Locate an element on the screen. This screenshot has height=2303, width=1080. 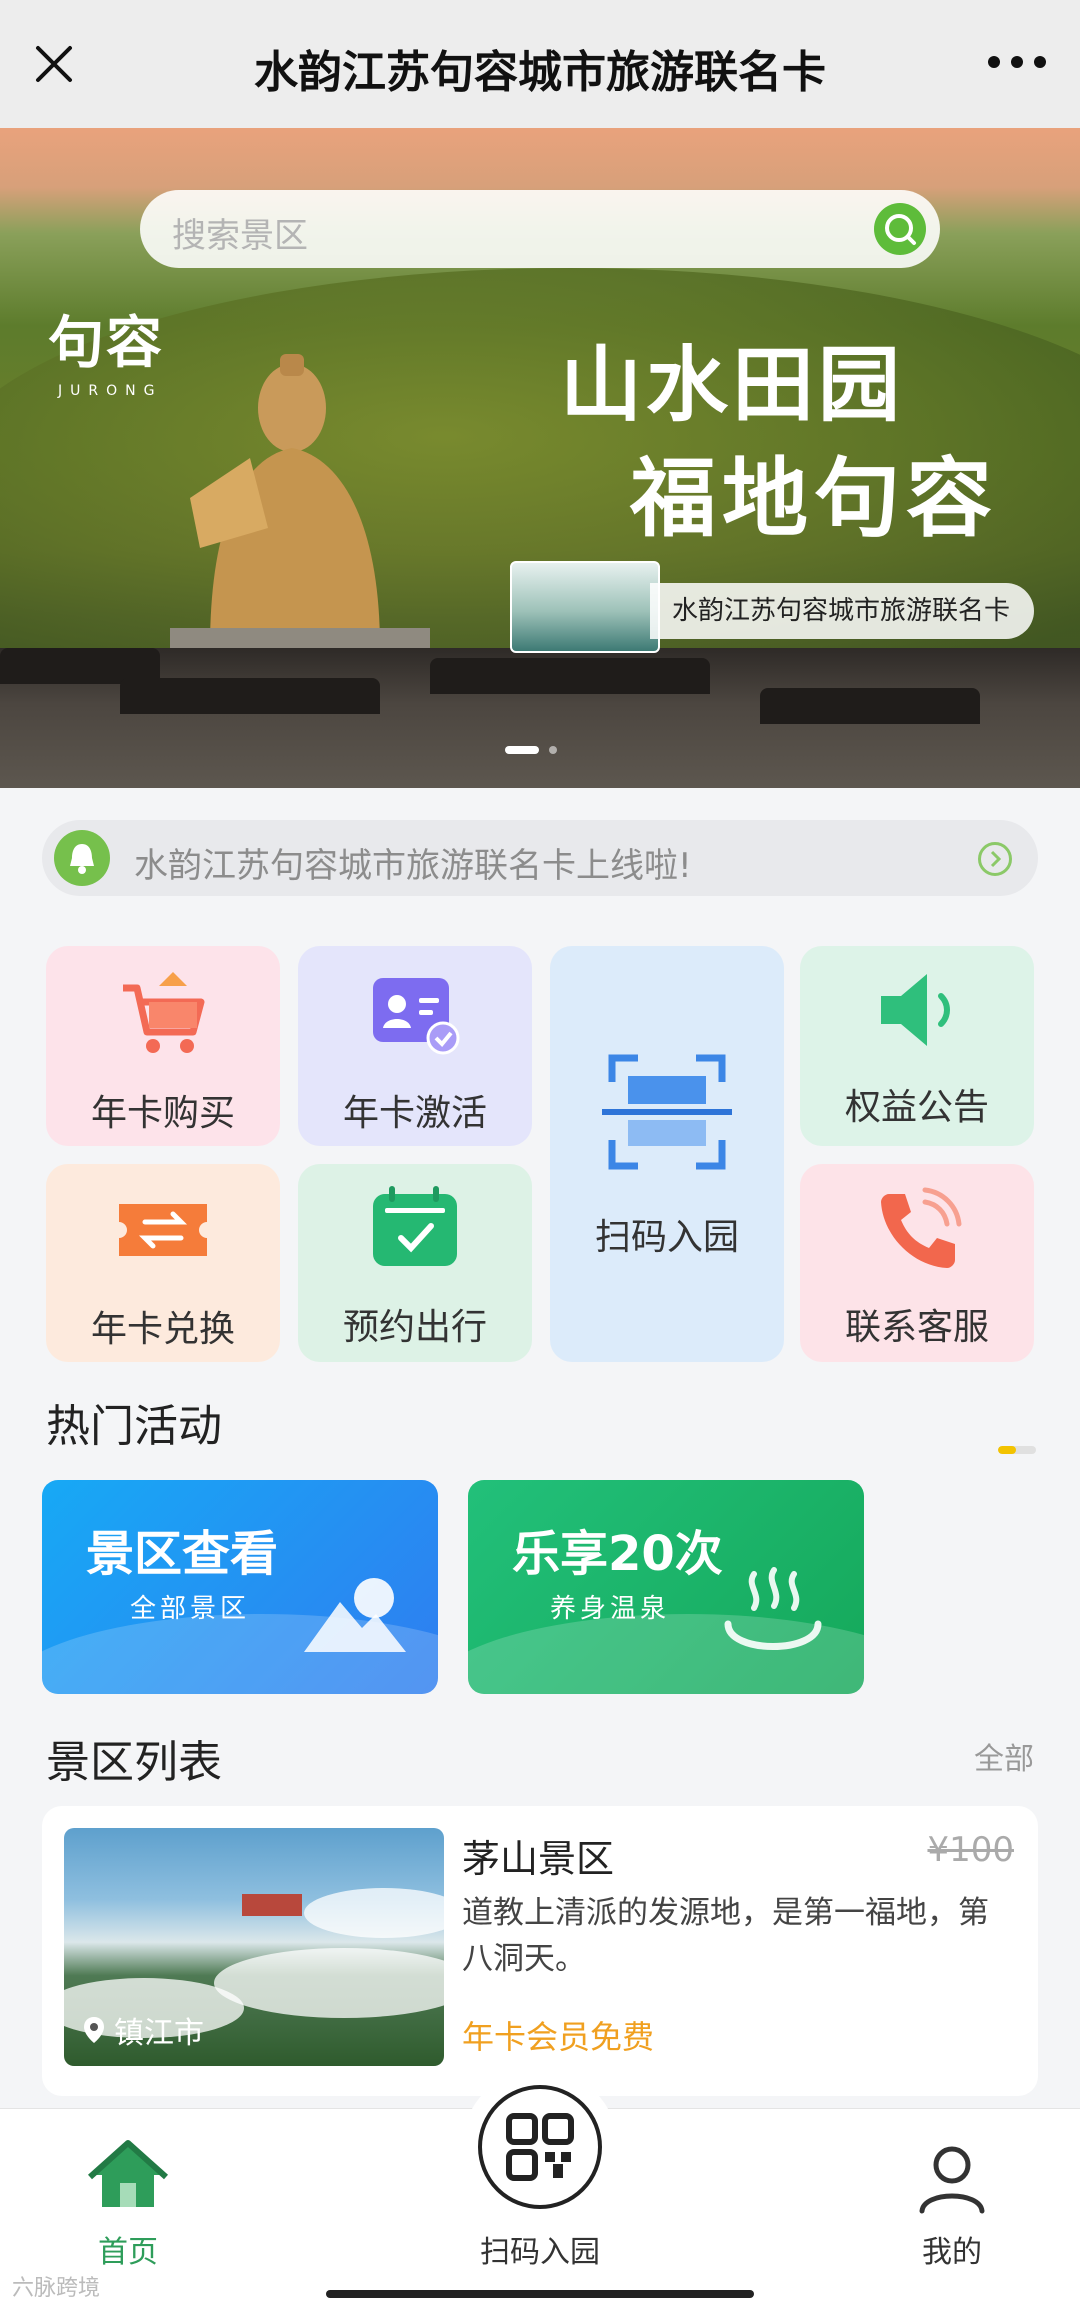
jurong-logo: 句容 JURONG is located at coordinates (106, 354).